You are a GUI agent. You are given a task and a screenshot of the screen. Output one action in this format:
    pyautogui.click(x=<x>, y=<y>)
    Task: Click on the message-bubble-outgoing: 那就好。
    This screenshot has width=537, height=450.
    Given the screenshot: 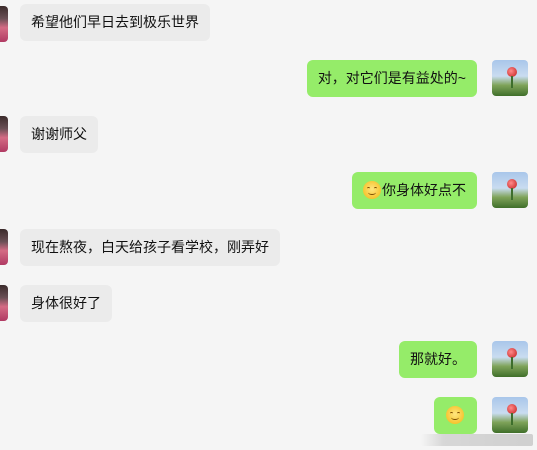 What is the action you would take?
    pyautogui.click(x=438, y=359)
    